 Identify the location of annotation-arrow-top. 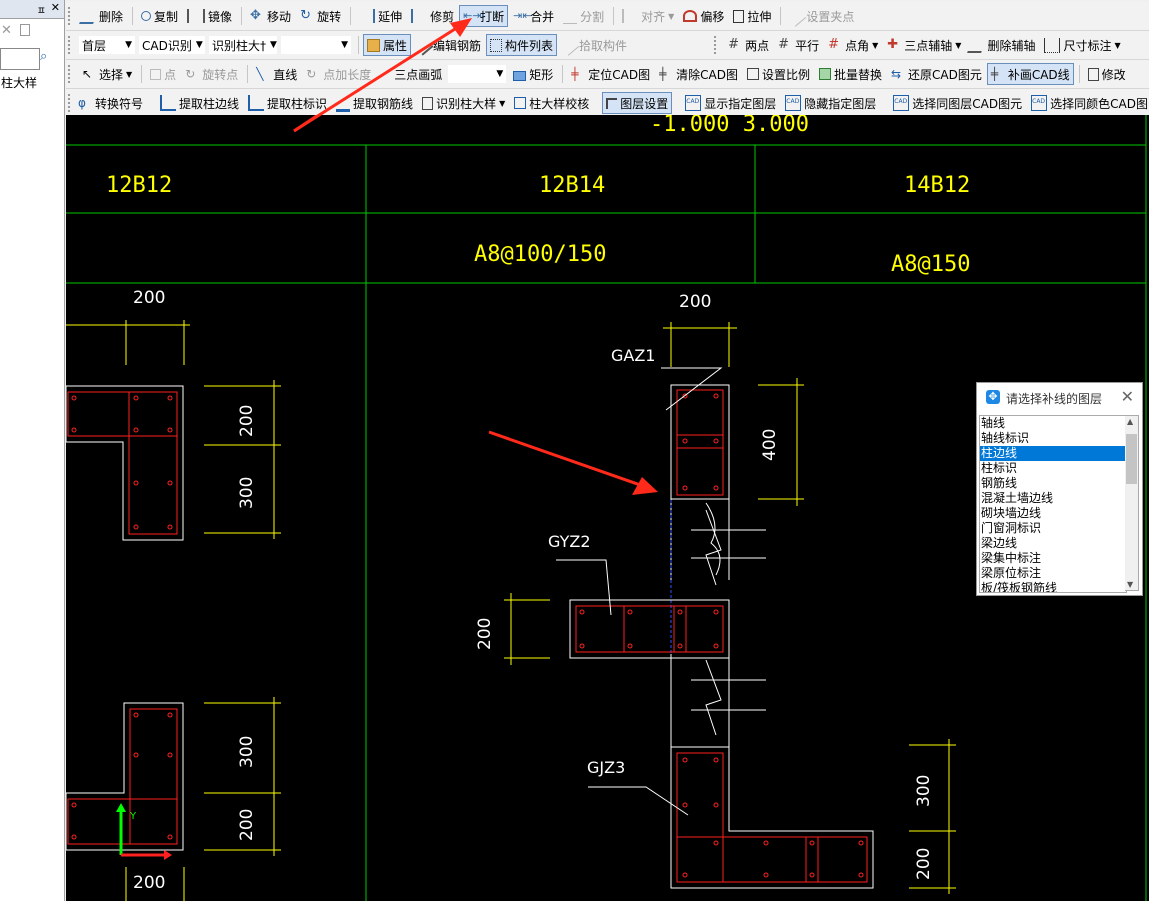
(382, 75).